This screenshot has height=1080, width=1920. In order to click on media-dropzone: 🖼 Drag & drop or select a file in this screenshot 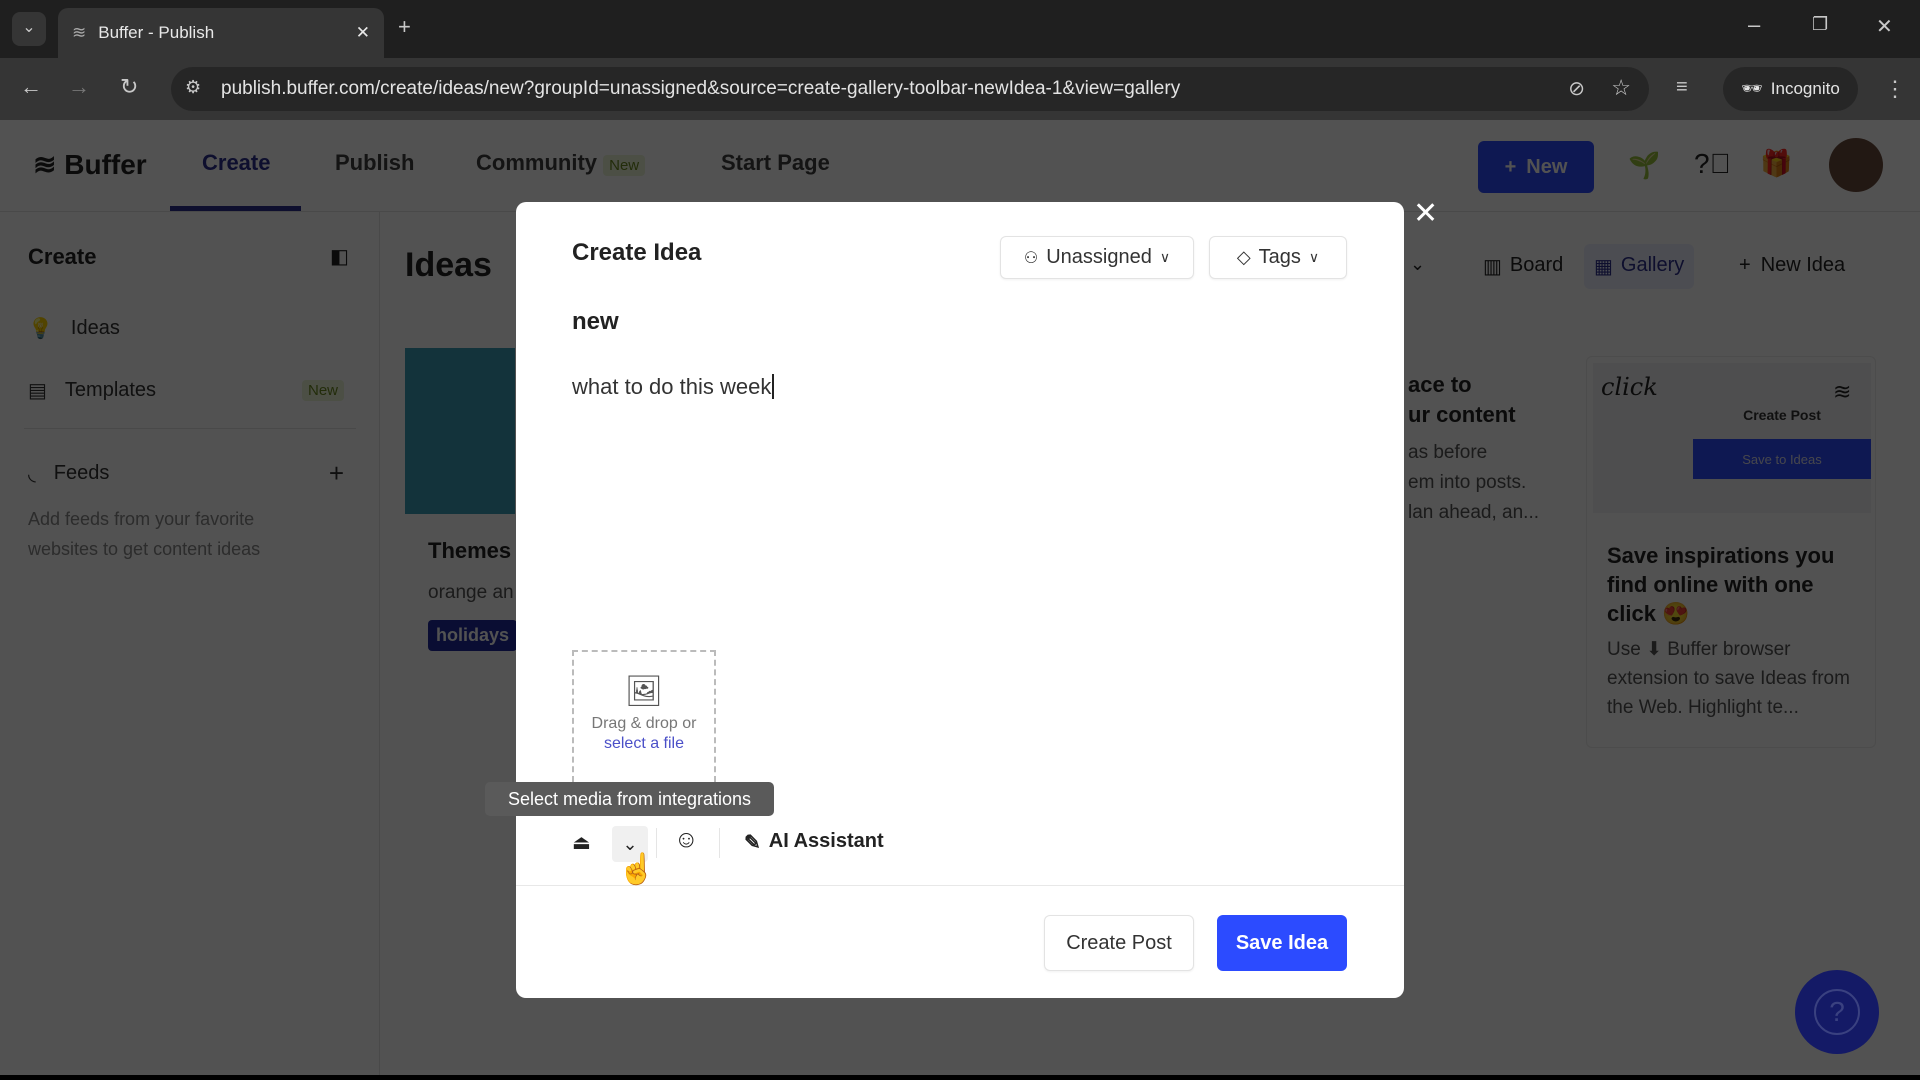, I will do `click(644, 716)`.